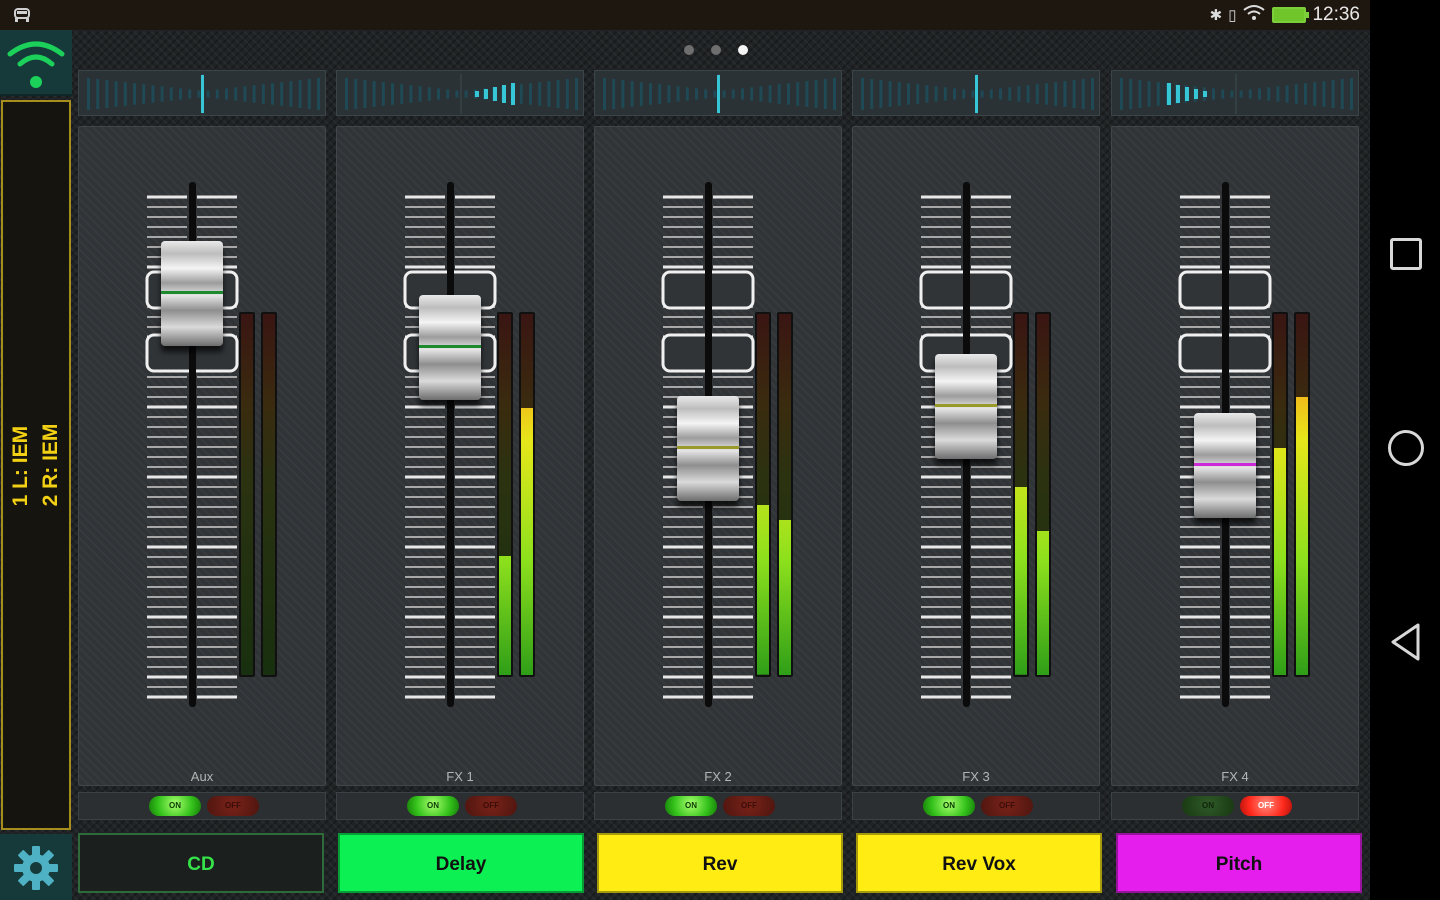 Image resolution: width=1440 pixels, height=900 pixels. Describe the element at coordinates (201, 863) in the screenshot. I see `channel-name-button: CD` at that location.